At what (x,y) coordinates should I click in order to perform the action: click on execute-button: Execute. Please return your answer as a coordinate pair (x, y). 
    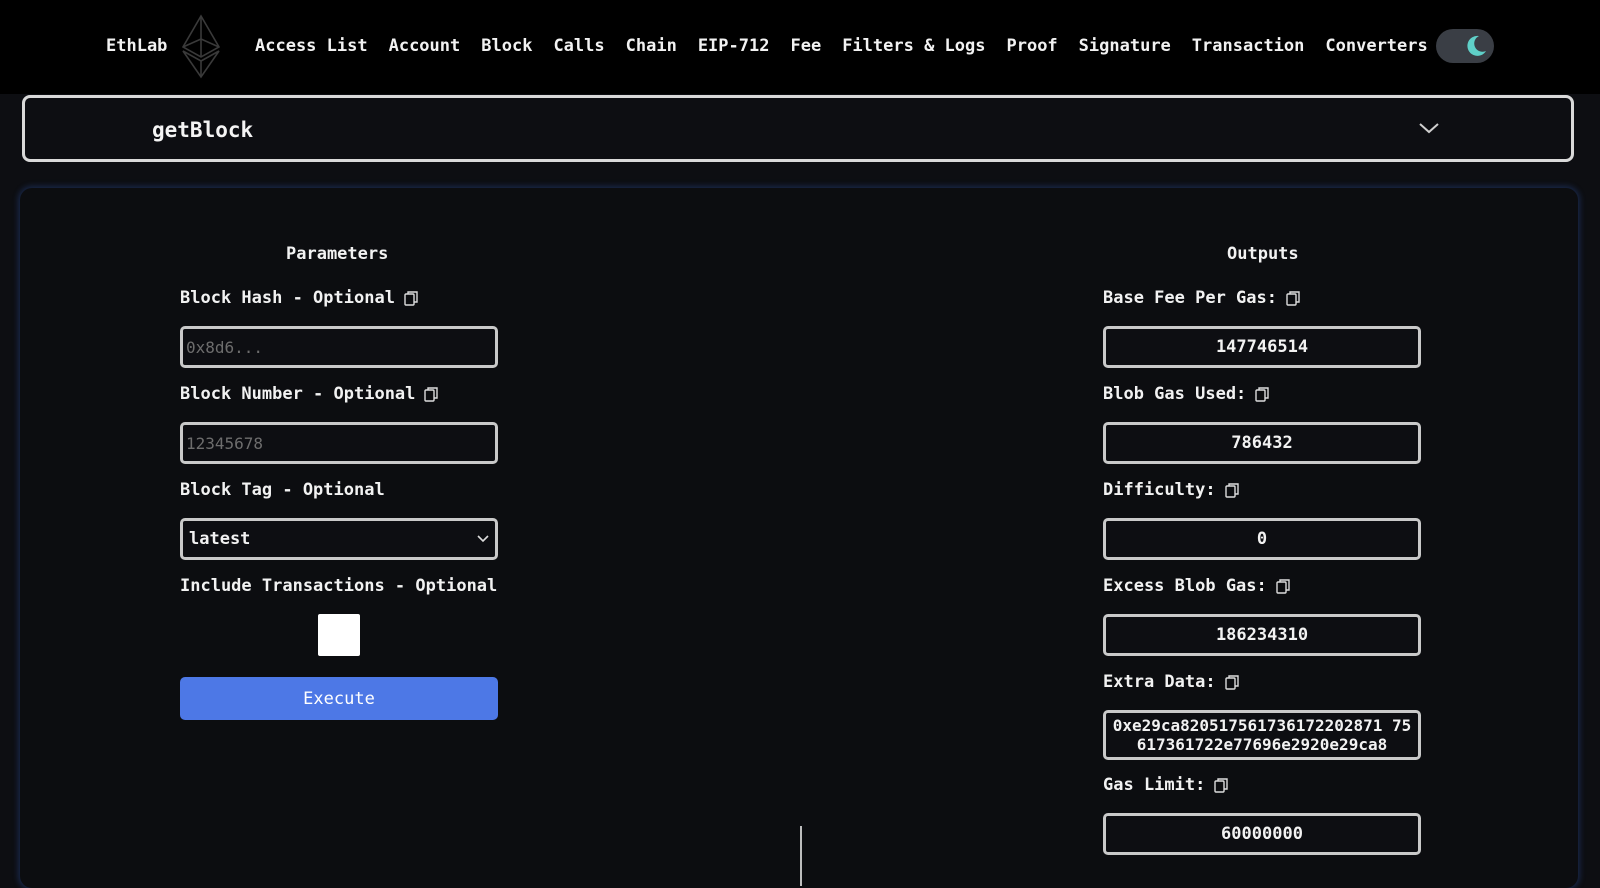
    Looking at the image, I should click on (339, 698).